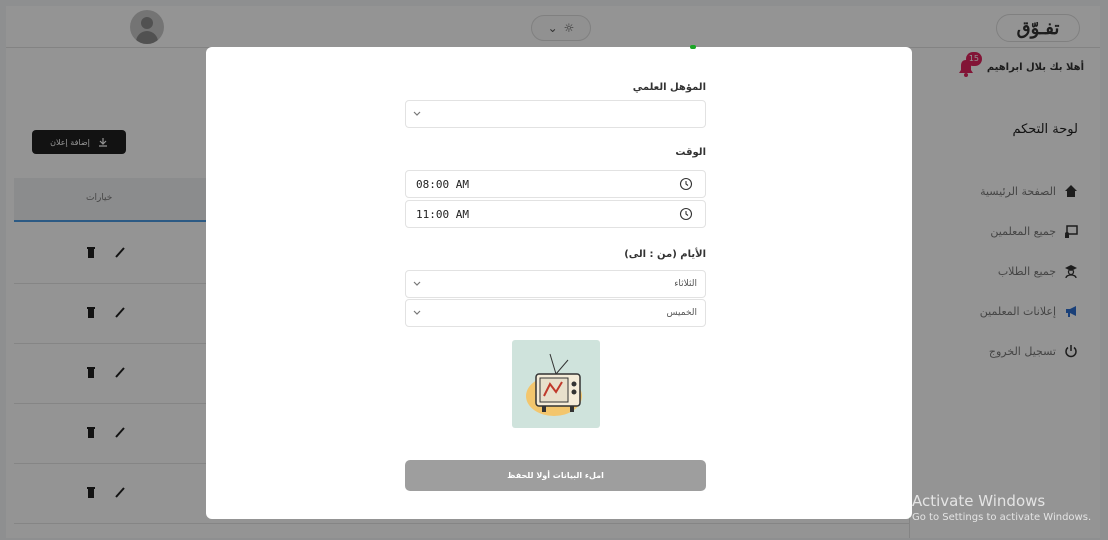  Describe the element at coordinates (555, 214) in the screenshot. I see `time-to-input: 11:00 AM` at that location.